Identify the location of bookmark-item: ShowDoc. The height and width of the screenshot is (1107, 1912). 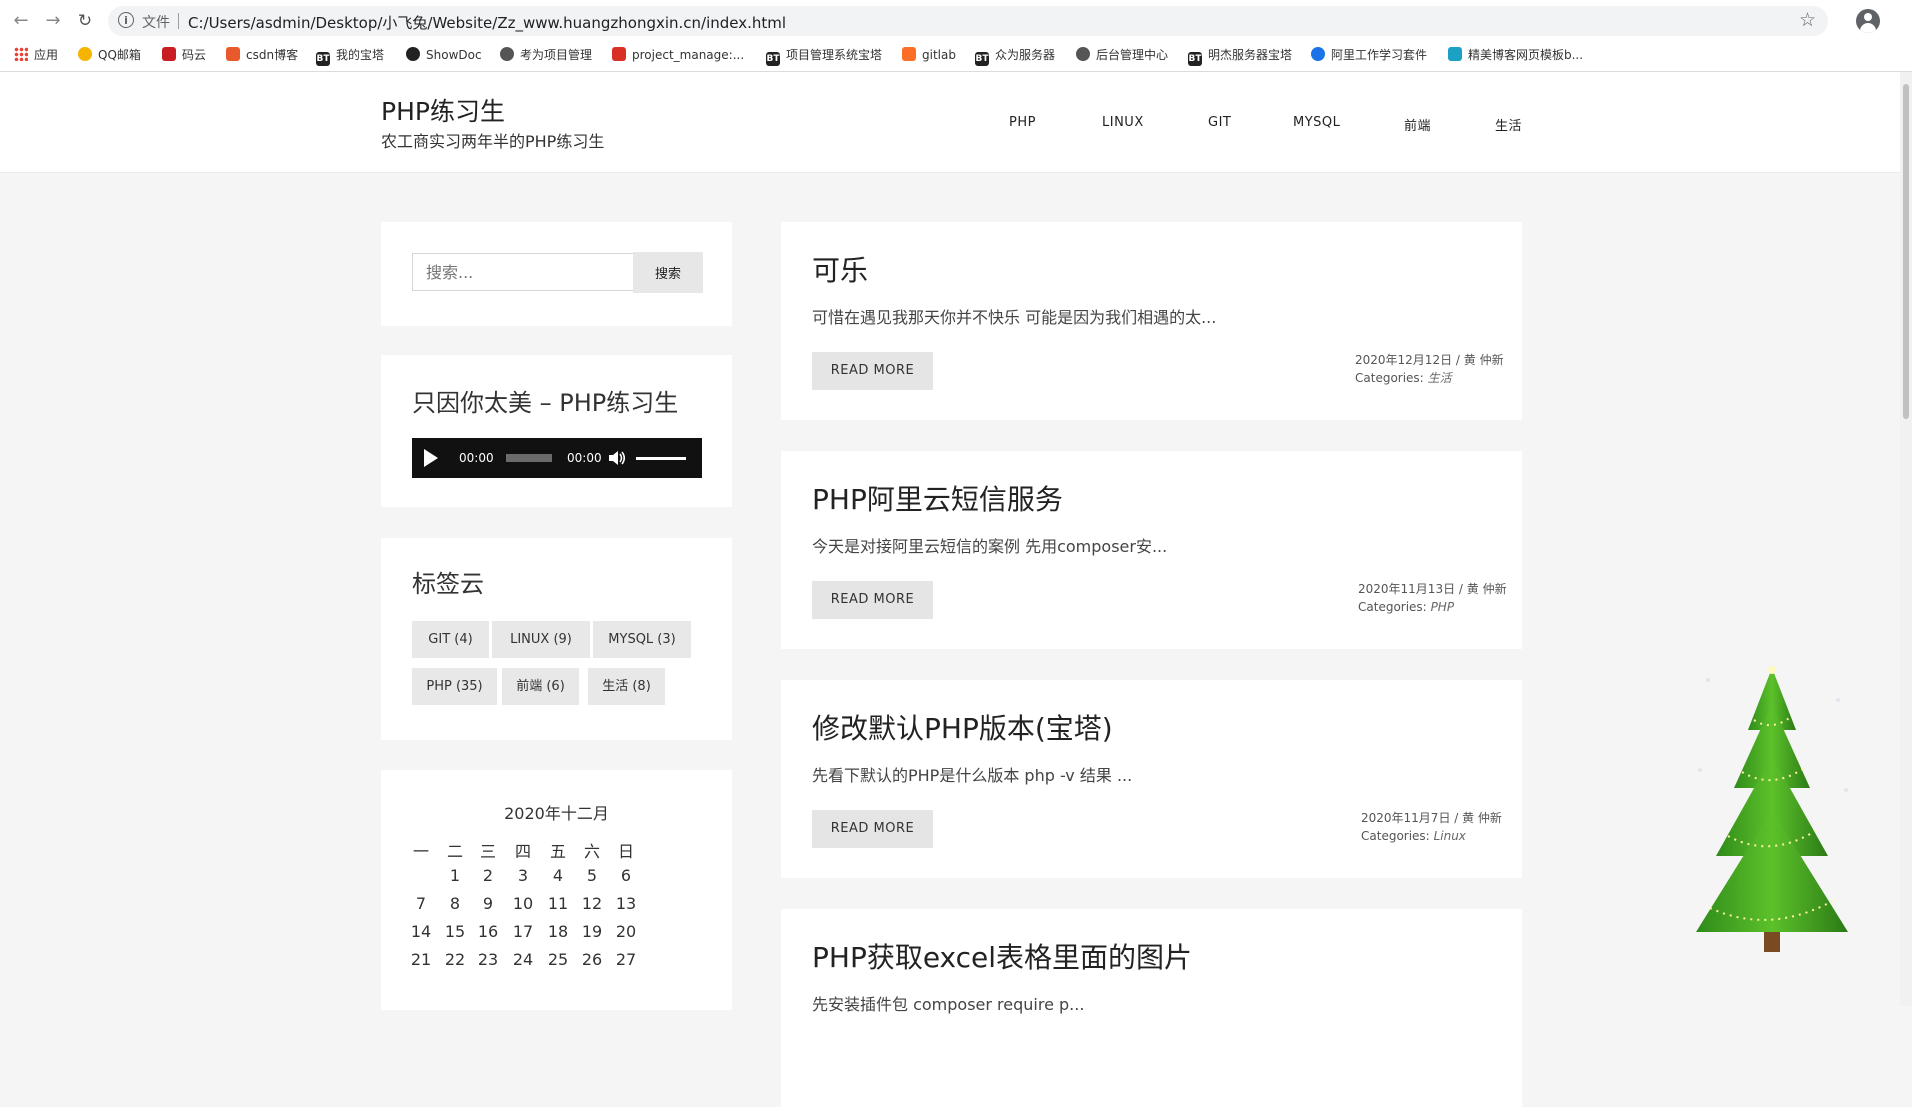
(444, 55).